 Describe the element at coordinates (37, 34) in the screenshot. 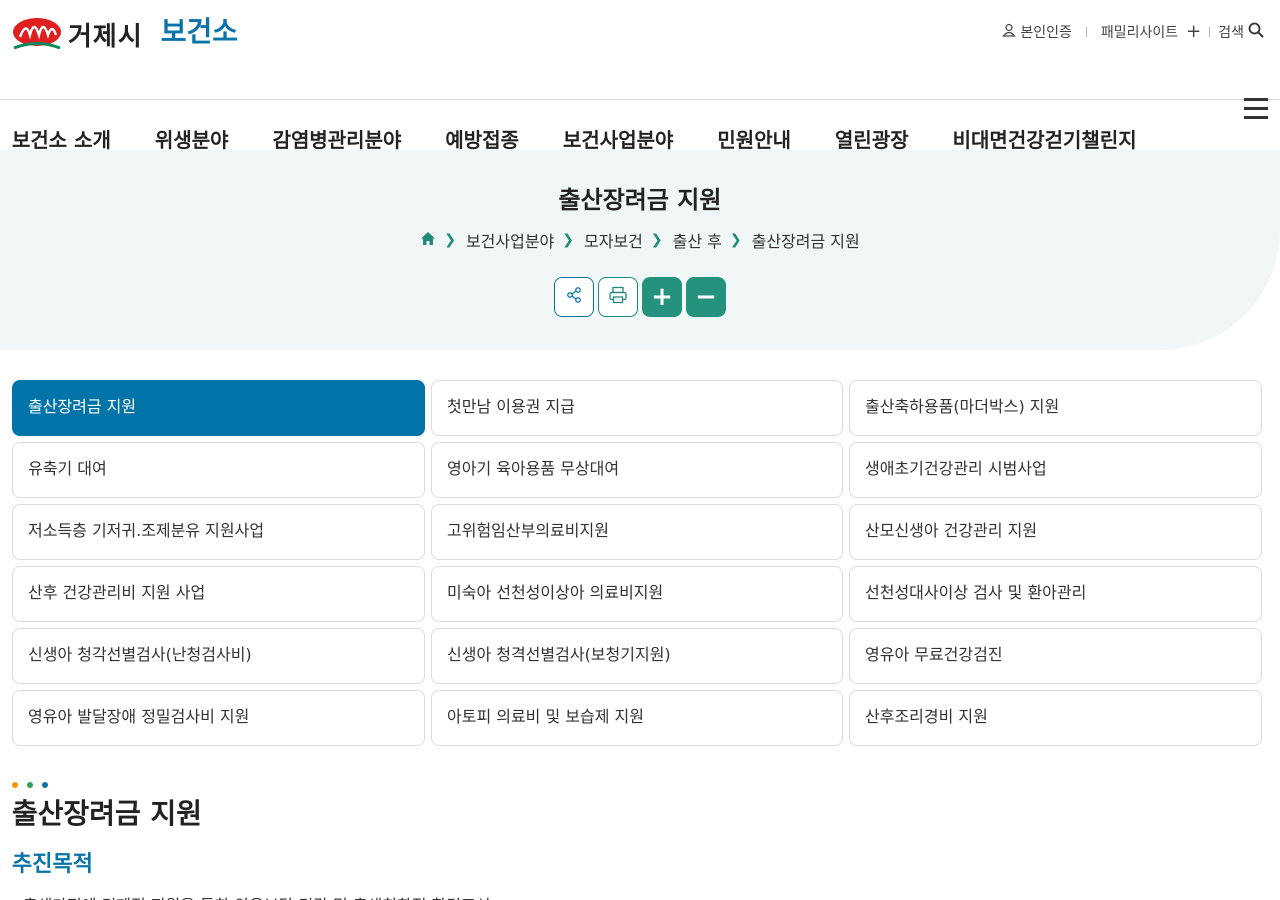

I see `geoje-emblem-icon` at that location.